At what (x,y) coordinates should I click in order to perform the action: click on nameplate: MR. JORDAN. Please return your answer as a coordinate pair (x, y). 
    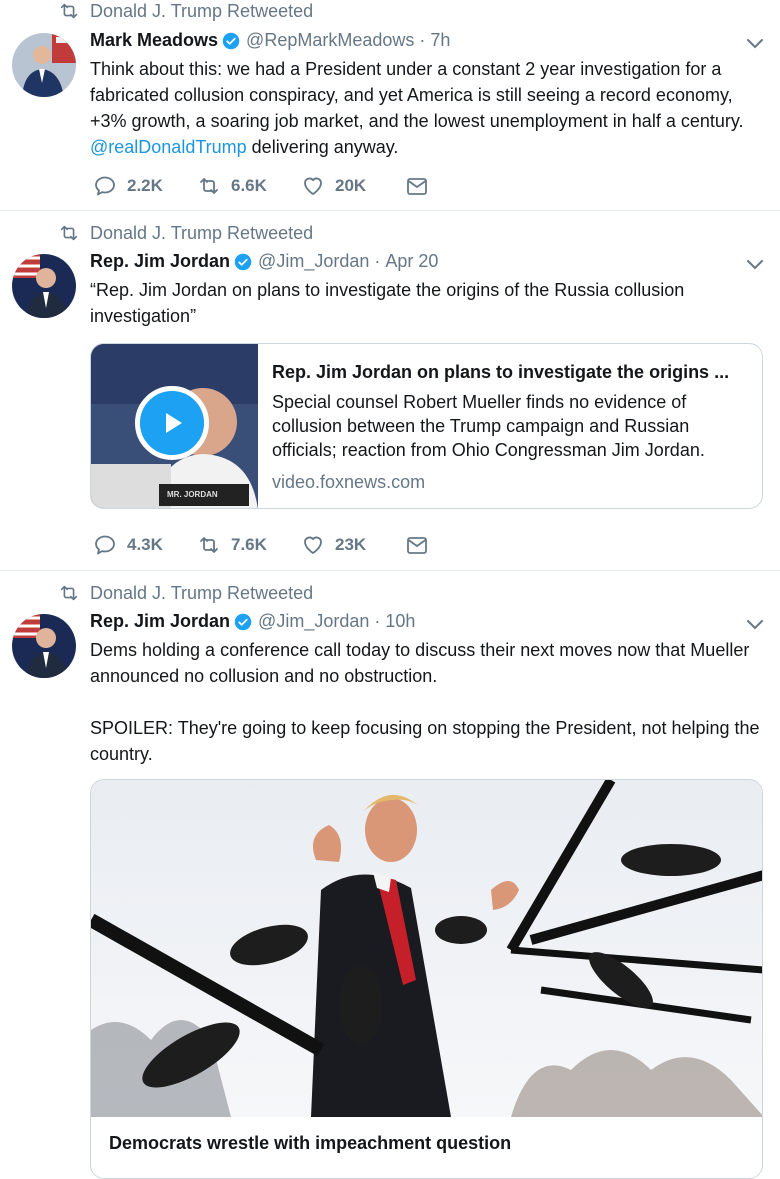
    Looking at the image, I should click on (192, 494).